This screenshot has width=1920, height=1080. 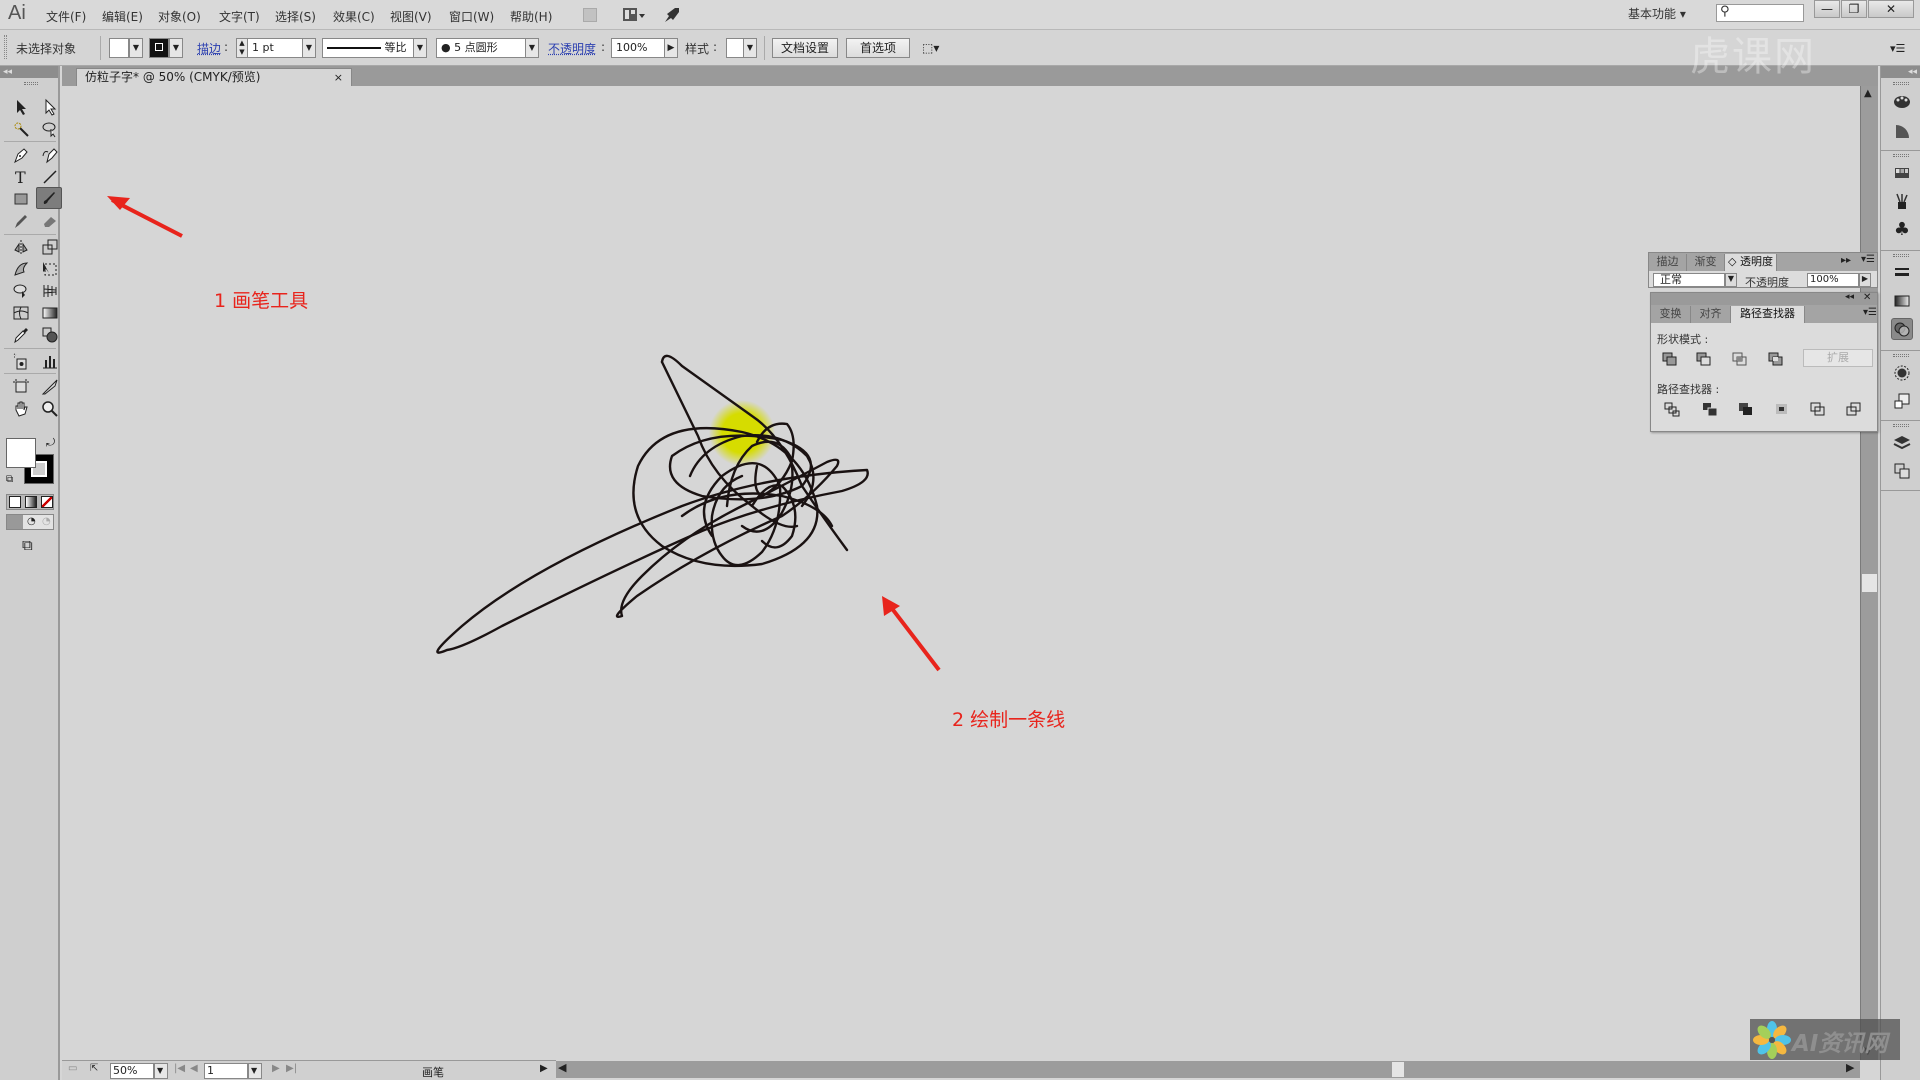 I want to click on paintbrush-tool, so click(x=49, y=198).